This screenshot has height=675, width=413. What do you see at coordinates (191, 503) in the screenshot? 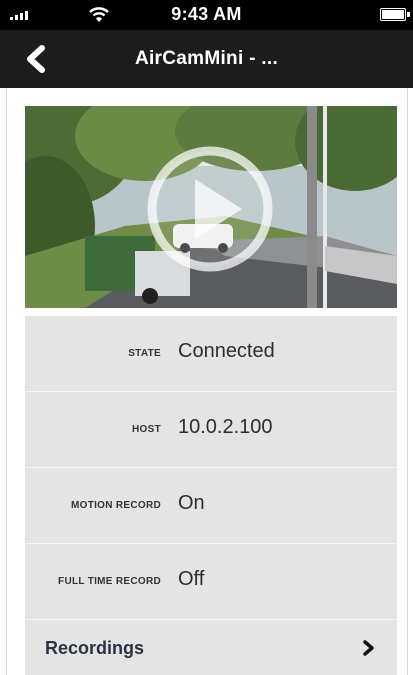
I see `motion-record-value: On` at bounding box center [191, 503].